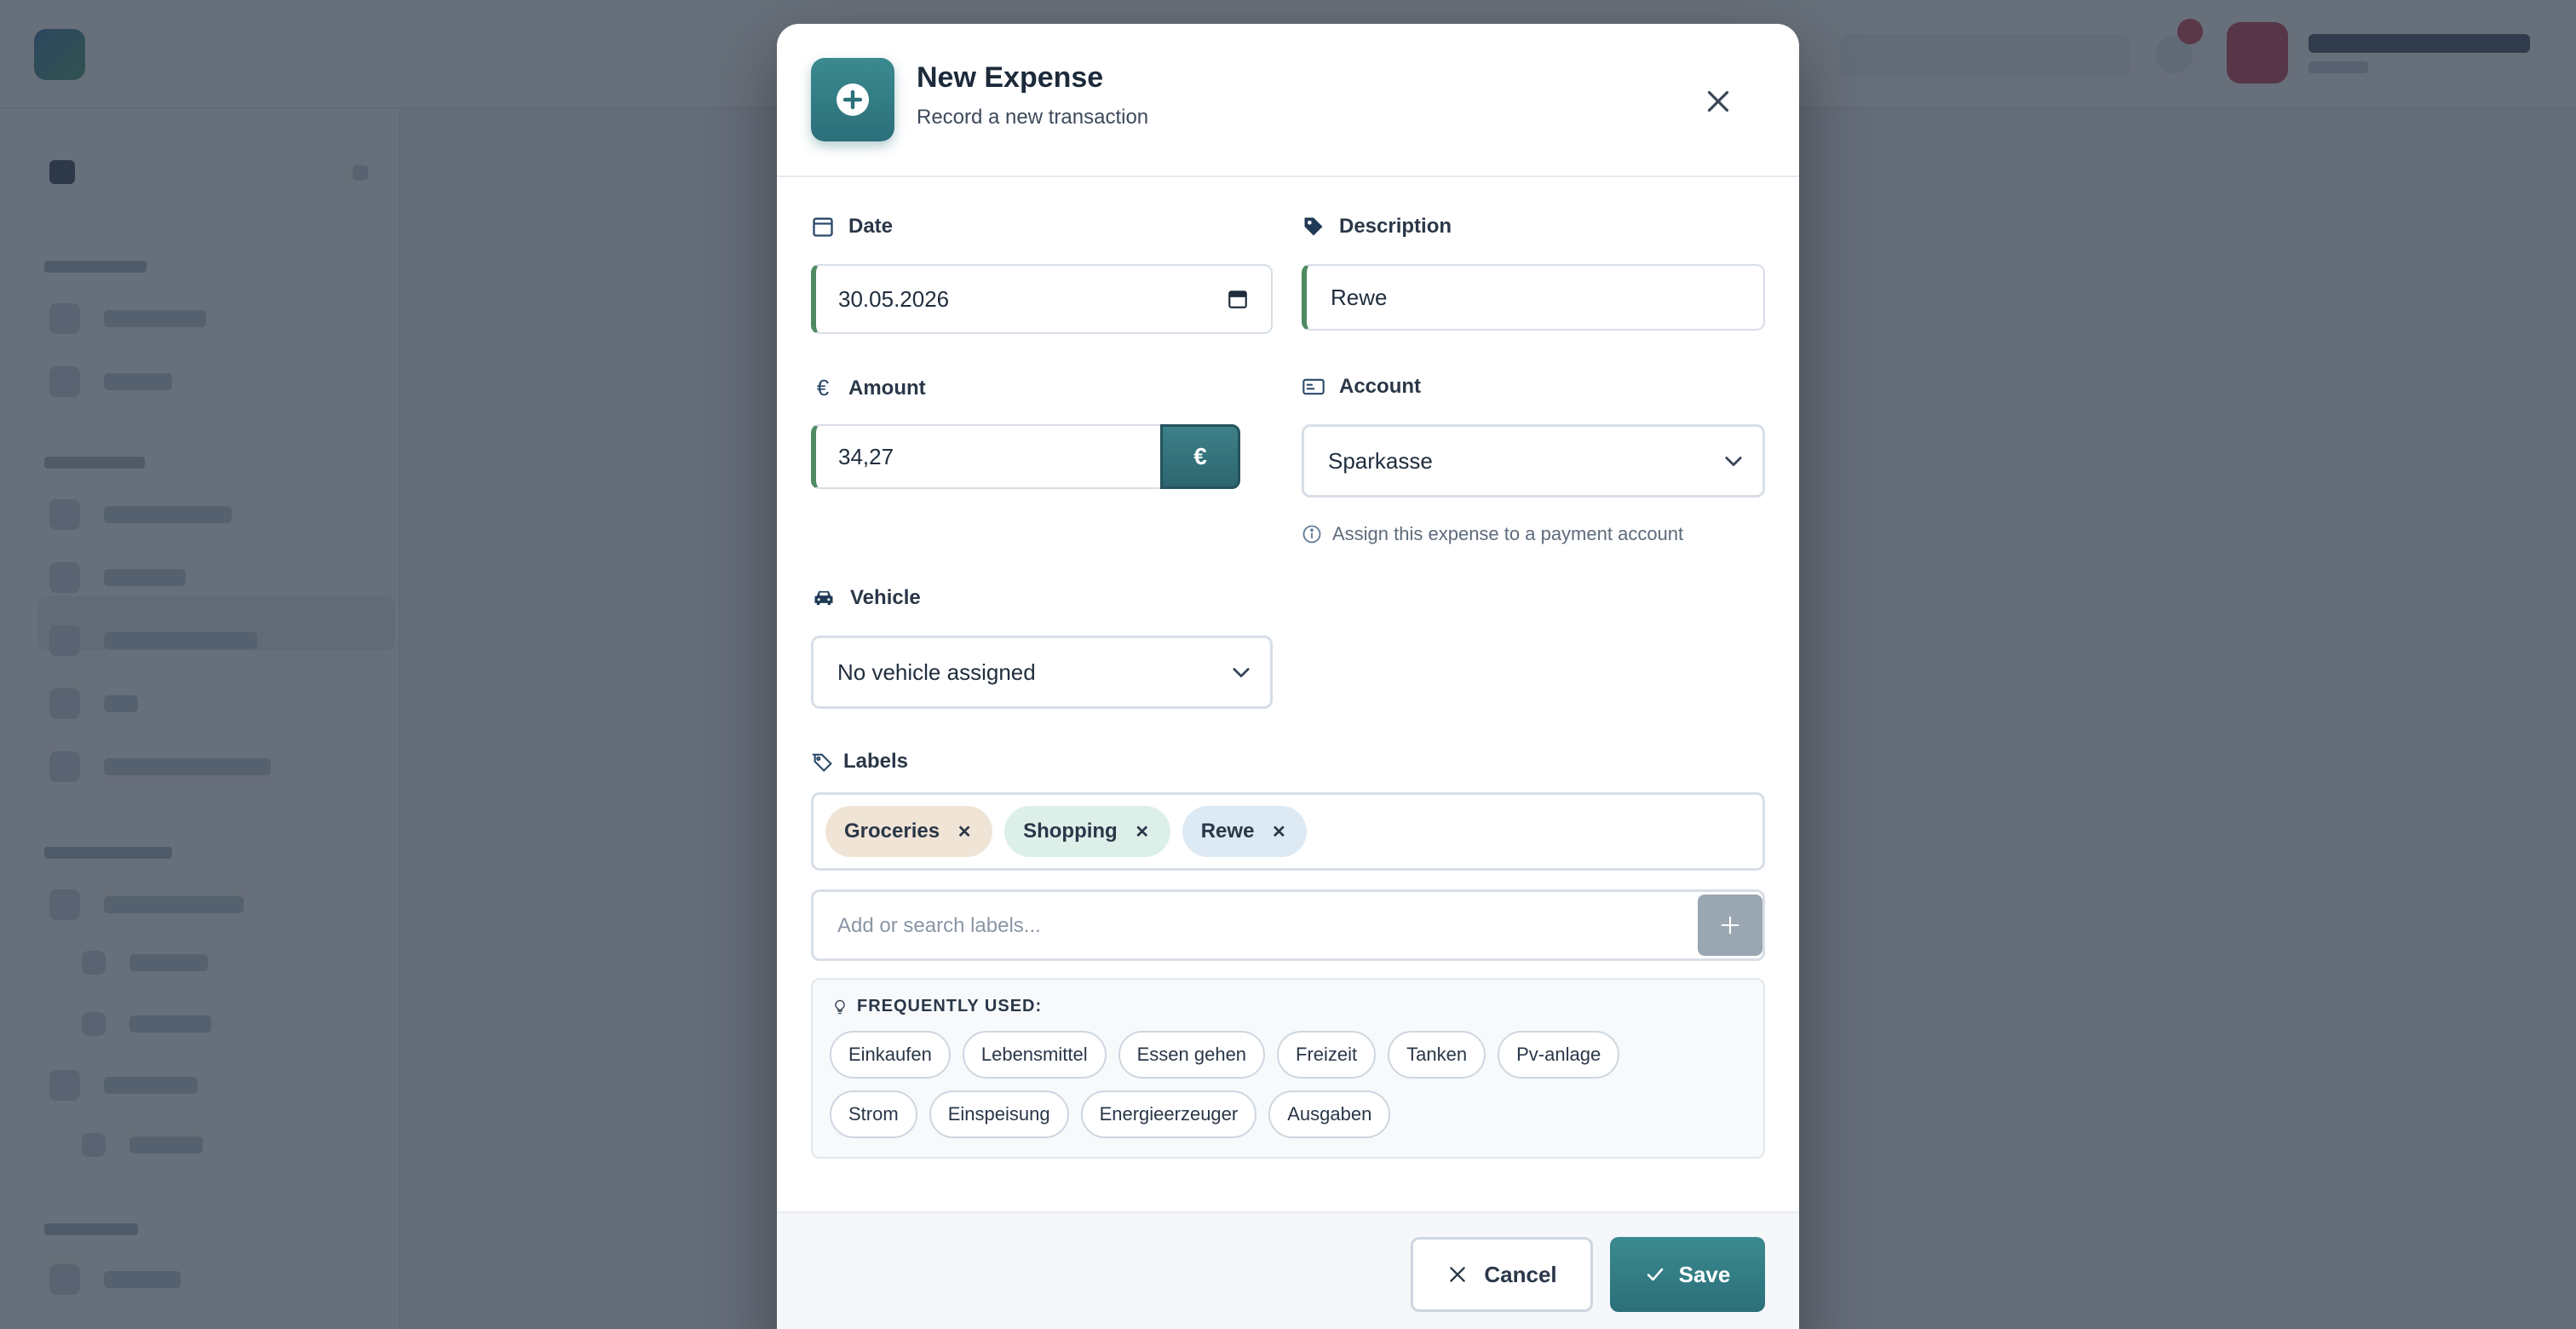 The width and height of the screenshot is (2576, 1329). I want to click on account-value: Sparkasse, so click(1380, 461).